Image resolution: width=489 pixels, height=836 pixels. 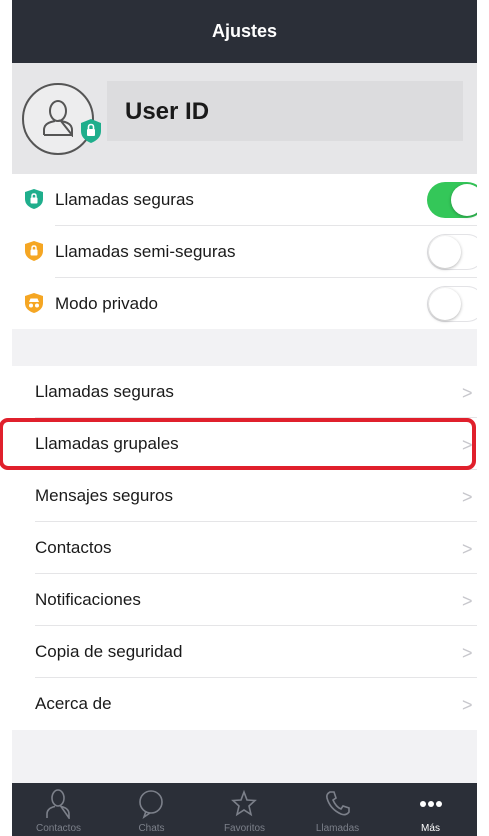 I want to click on tab-chats: Chats, so click(x=151, y=809).